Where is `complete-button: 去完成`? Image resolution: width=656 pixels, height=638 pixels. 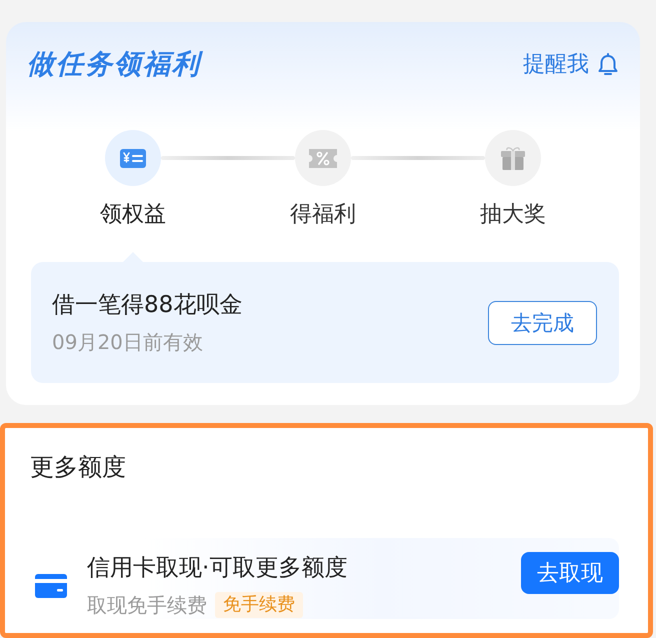 complete-button: 去完成 is located at coordinates (542, 322).